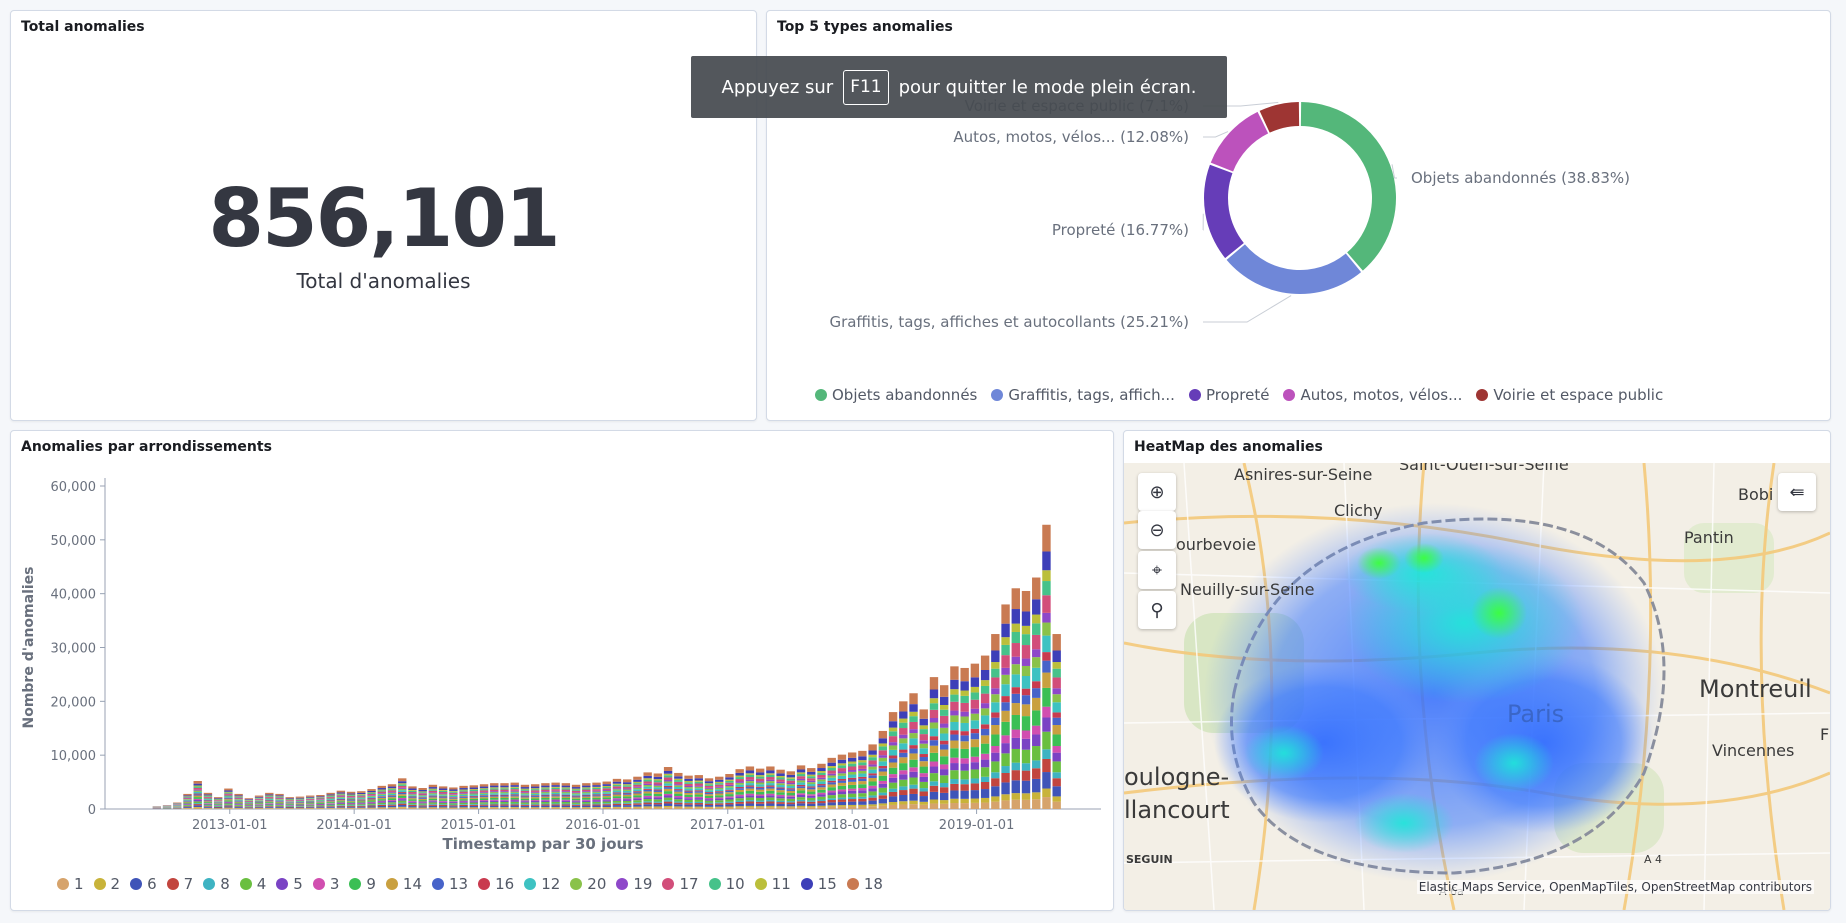 The image size is (1846, 923). I want to click on legend-item: 2, so click(106, 884).